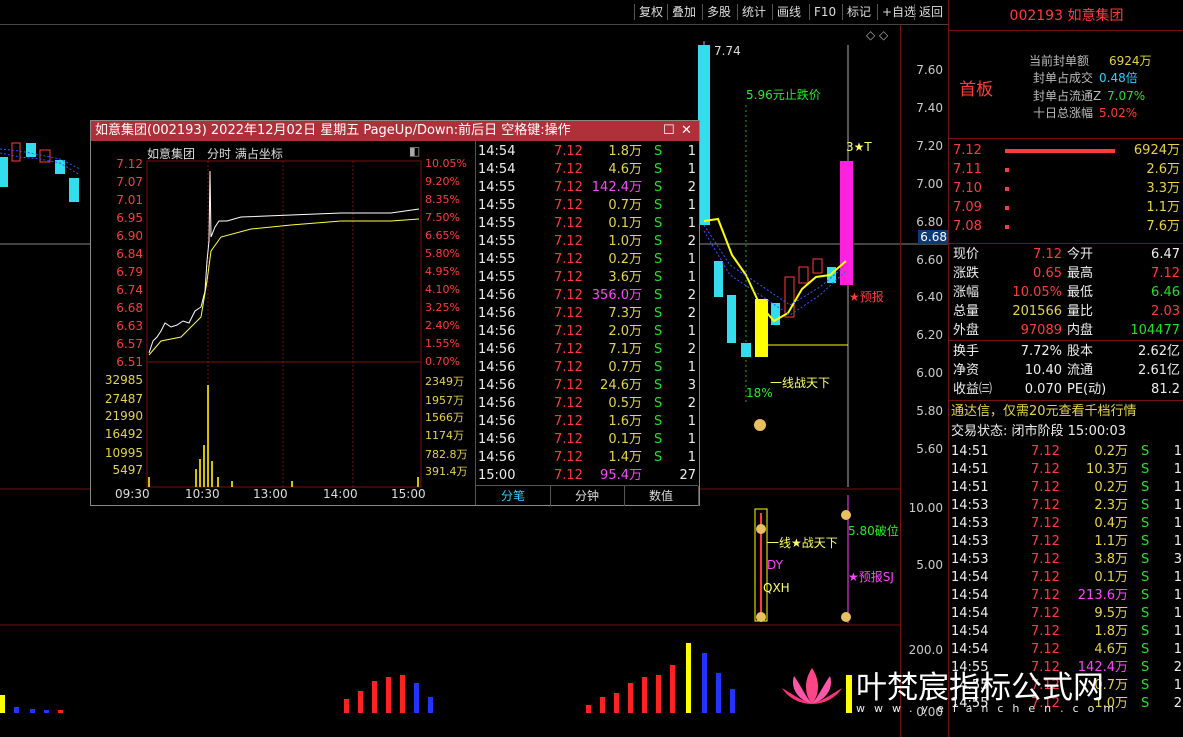 The image size is (1183, 737). Describe the element at coordinates (1066, 255) in the screenshot. I see `quote-row: 现价 7.12 今开 6.47` at that location.